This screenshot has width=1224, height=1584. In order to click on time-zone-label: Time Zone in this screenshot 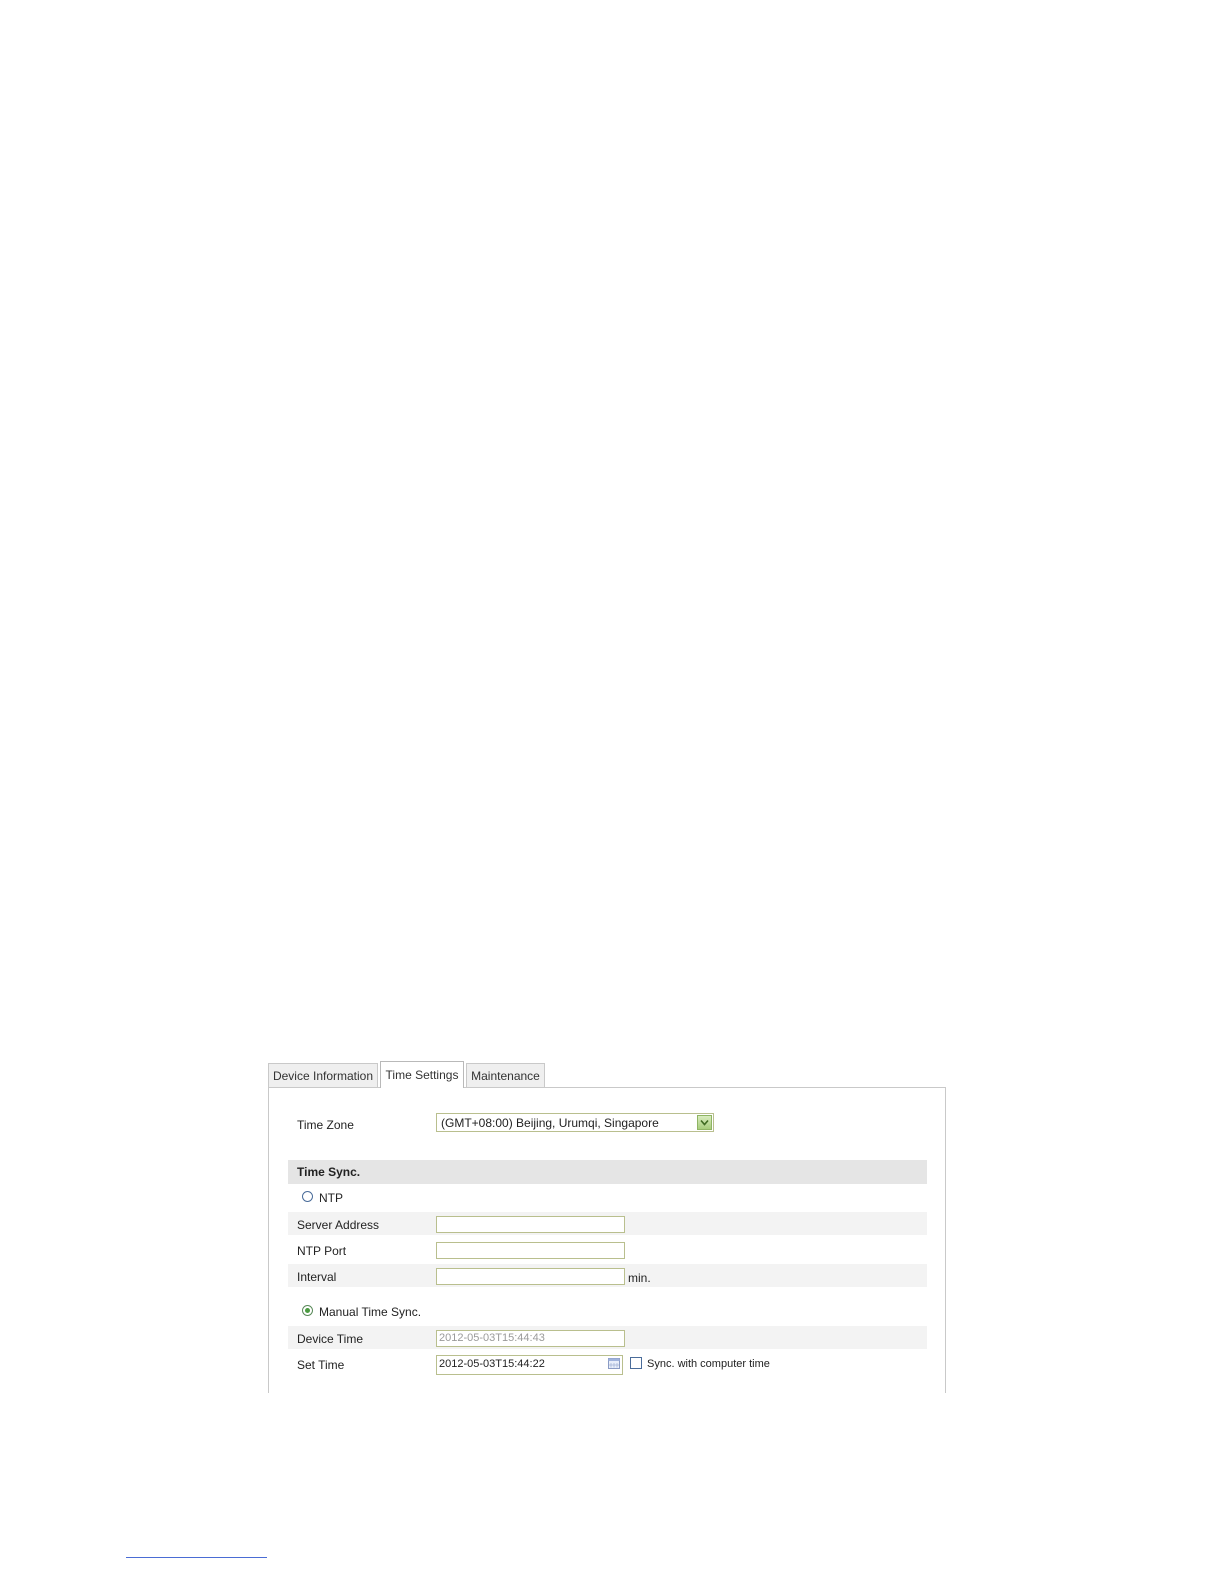, I will do `click(325, 1125)`.